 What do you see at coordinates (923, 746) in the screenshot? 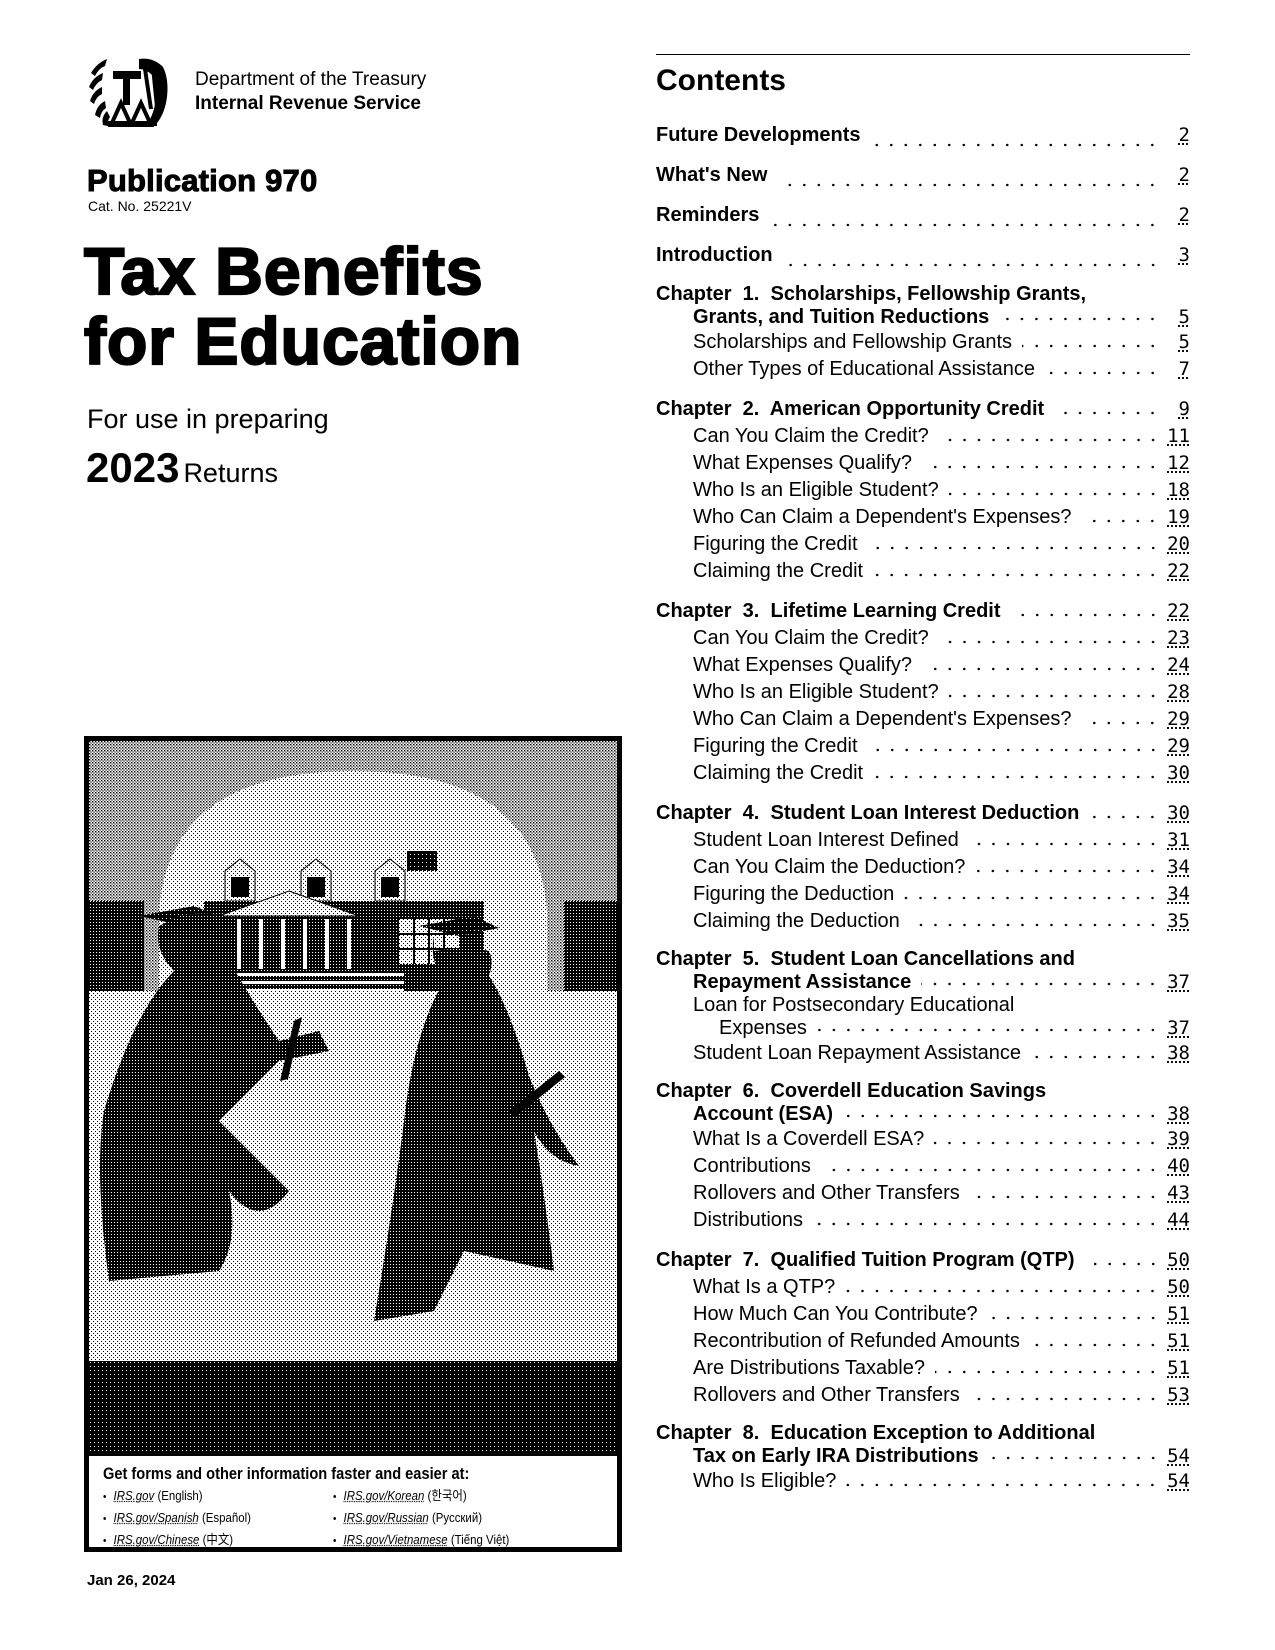
I see `toc-section: Figuring the Credit 29` at bounding box center [923, 746].